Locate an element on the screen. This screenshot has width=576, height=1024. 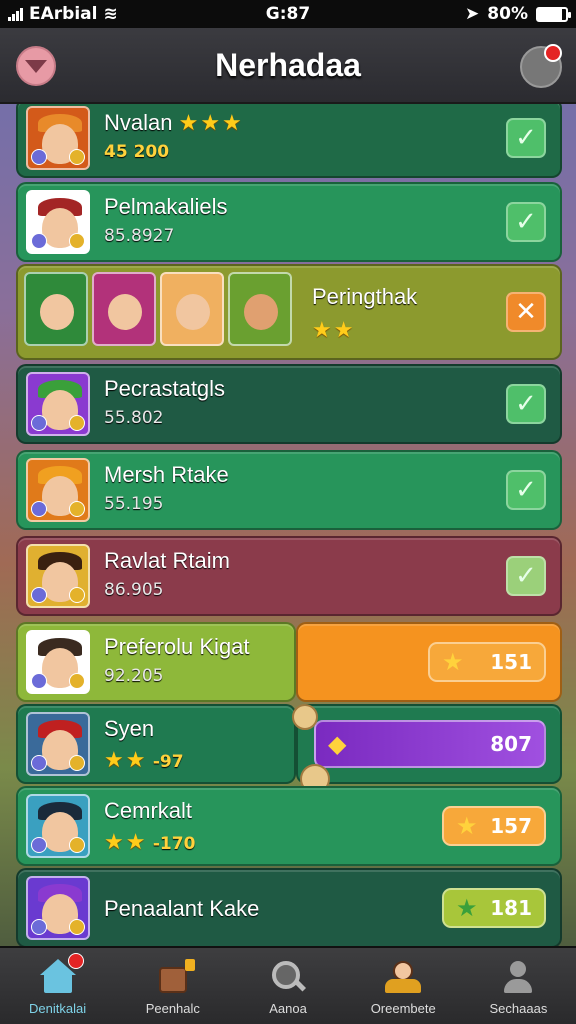
profile-icon is located at coordinates (518, 977).